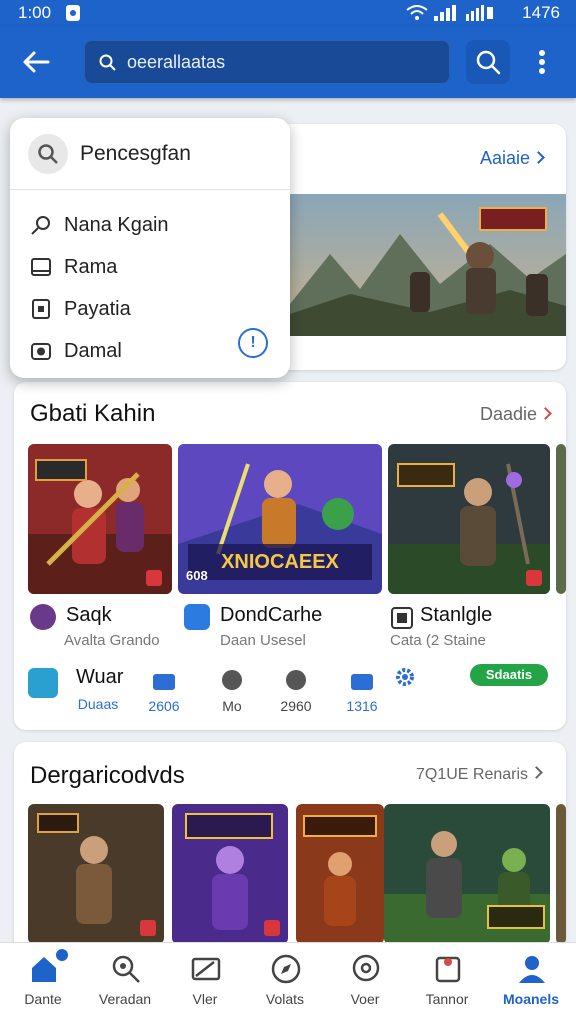 This screenshot has height=1024, width=576. Describe the element at coordinates (205, 983) in the screenshot. I see `nav-item-image: Vler` at that location.